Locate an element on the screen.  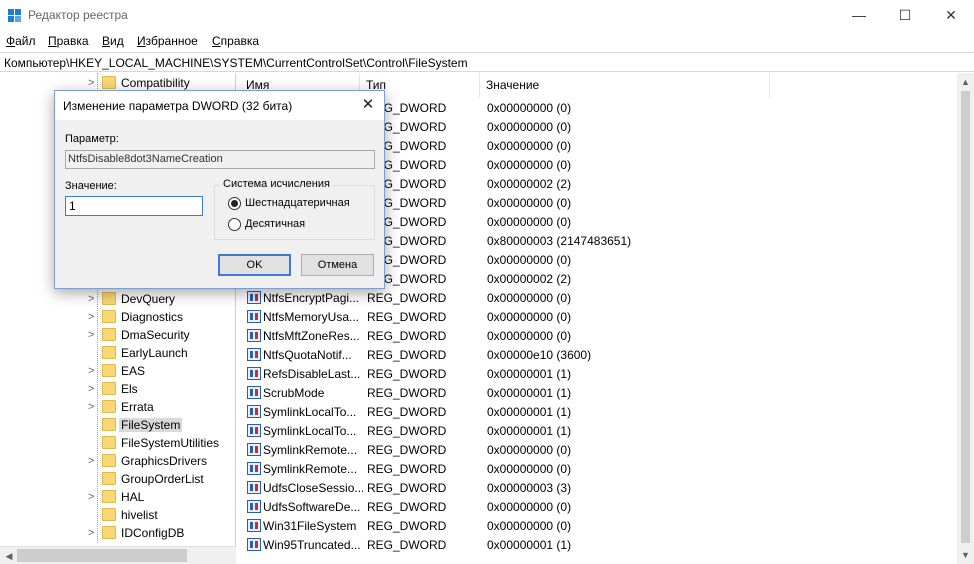
tree-item-label: IDConfigDB is located at coordinates (153, 533).